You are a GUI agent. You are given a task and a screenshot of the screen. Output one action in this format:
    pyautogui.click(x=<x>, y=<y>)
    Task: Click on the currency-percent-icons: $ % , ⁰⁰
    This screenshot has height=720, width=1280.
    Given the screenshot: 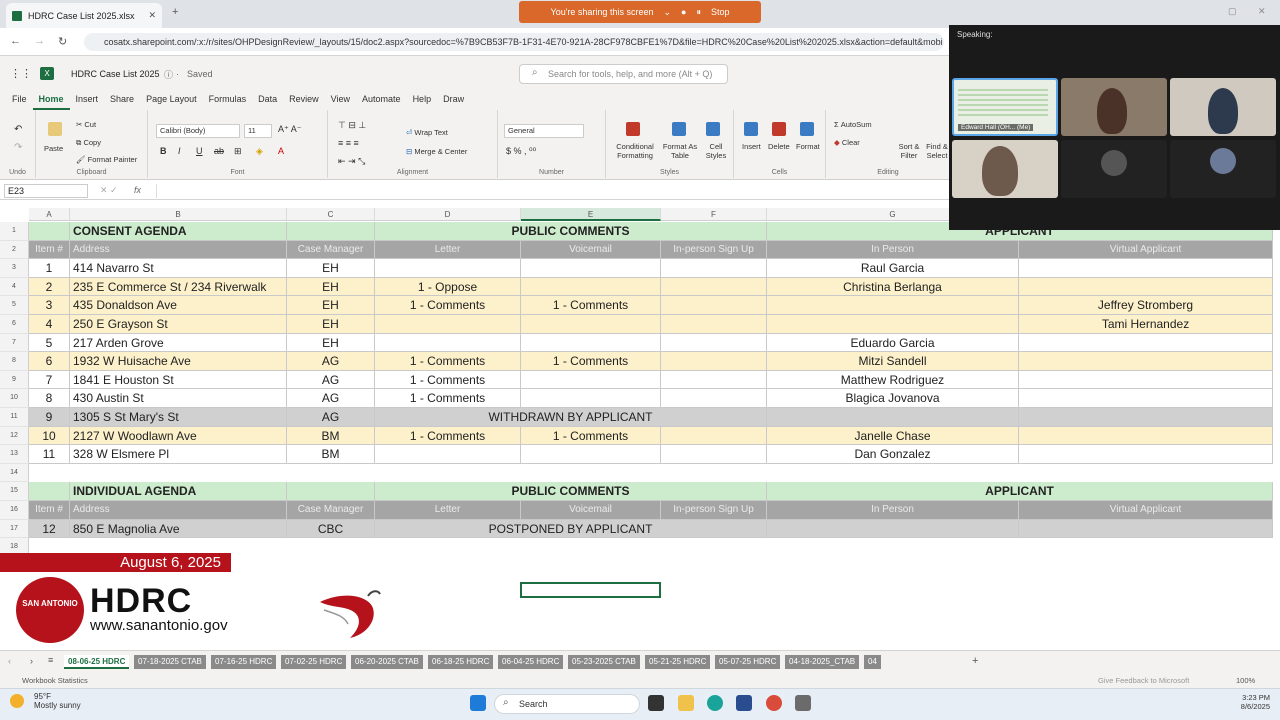 What is the action you would take?
    pyautogui.click(x=521, y=151)
    